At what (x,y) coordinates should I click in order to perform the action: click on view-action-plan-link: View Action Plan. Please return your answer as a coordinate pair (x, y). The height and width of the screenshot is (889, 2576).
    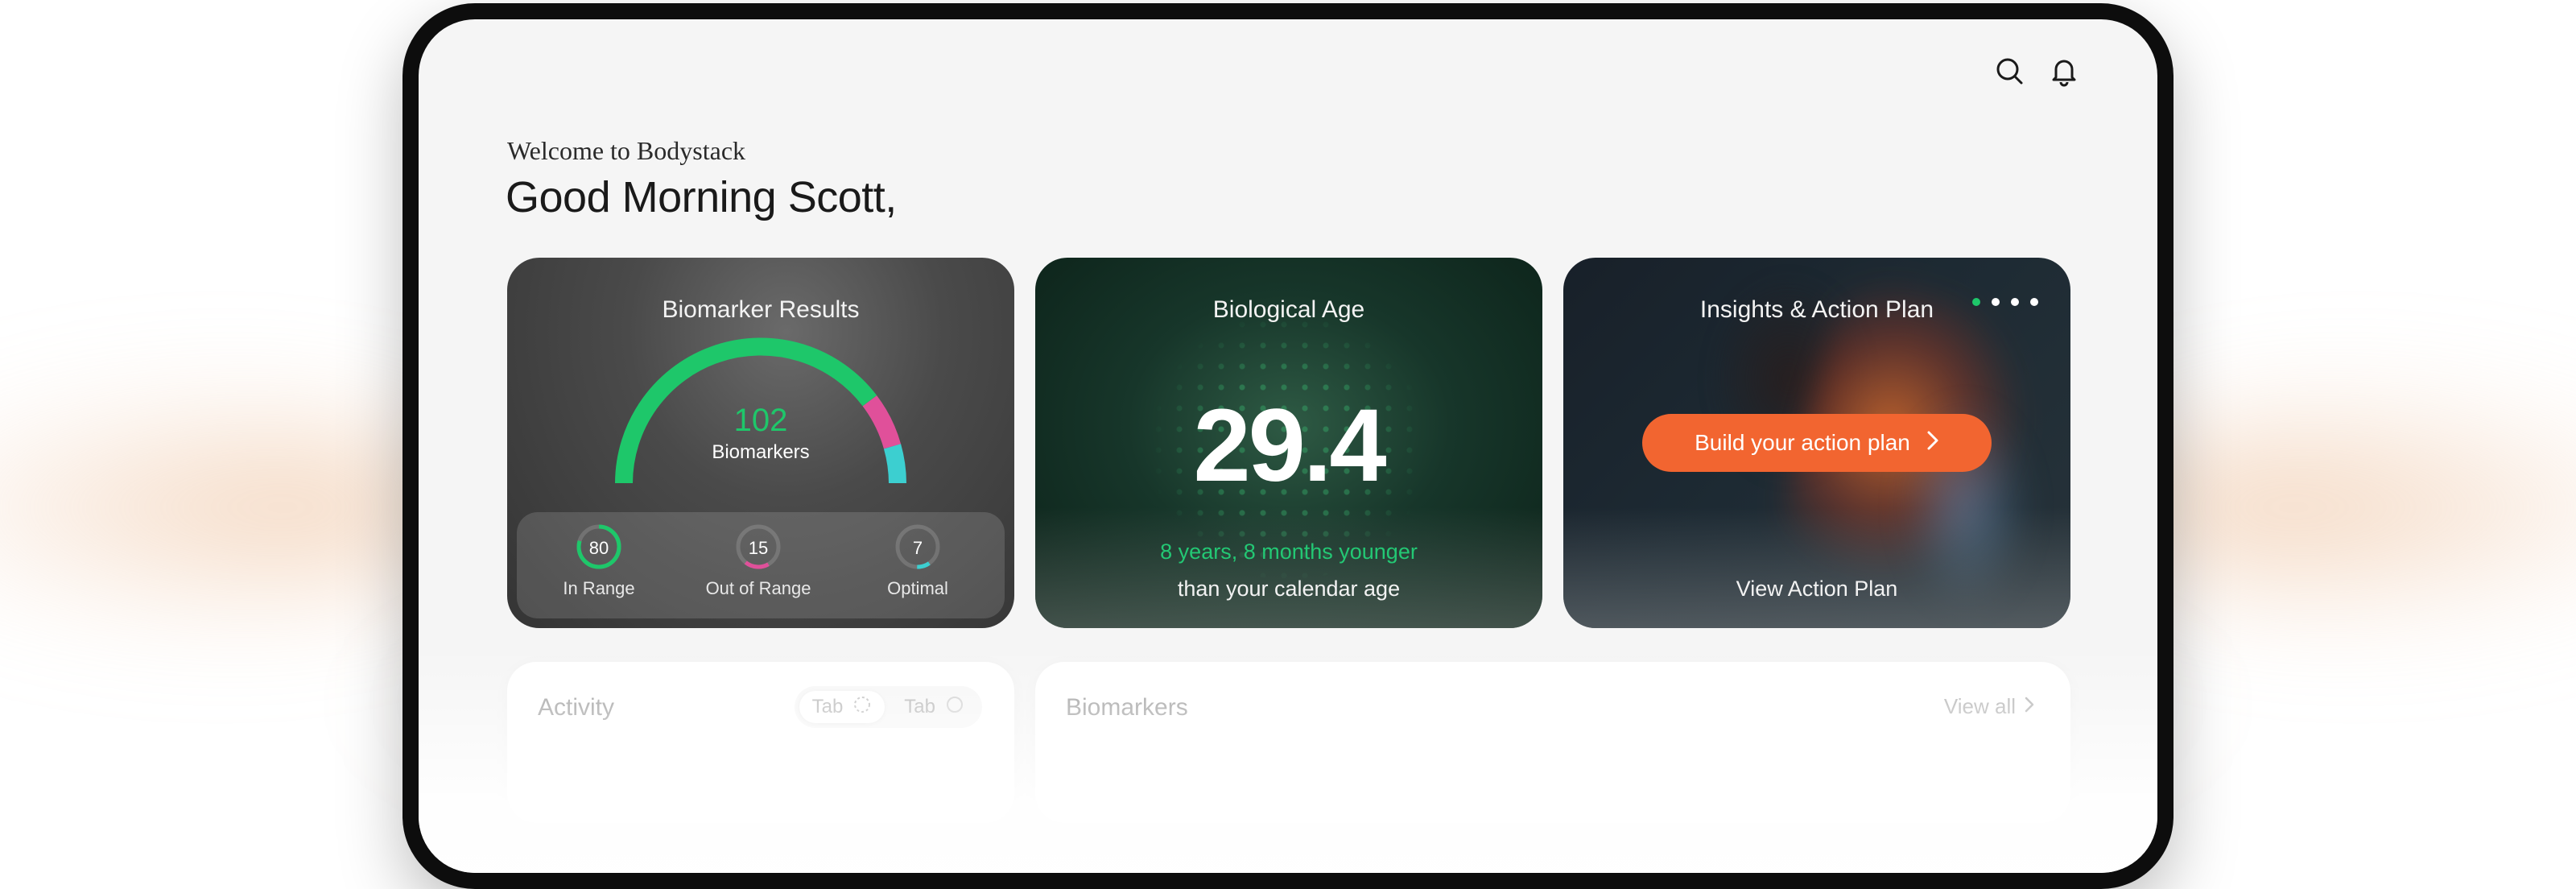
    Looking at the image, I should click on (1816, 589).